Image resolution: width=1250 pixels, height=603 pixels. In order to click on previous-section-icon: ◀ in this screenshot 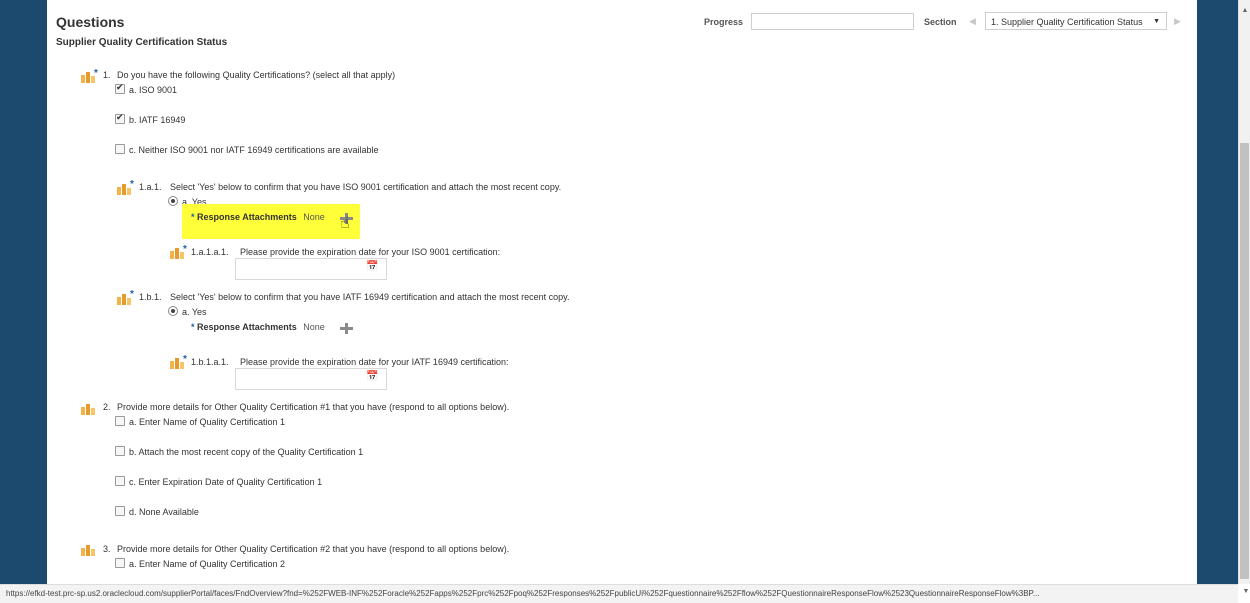, I will do `click(972, 21)`.